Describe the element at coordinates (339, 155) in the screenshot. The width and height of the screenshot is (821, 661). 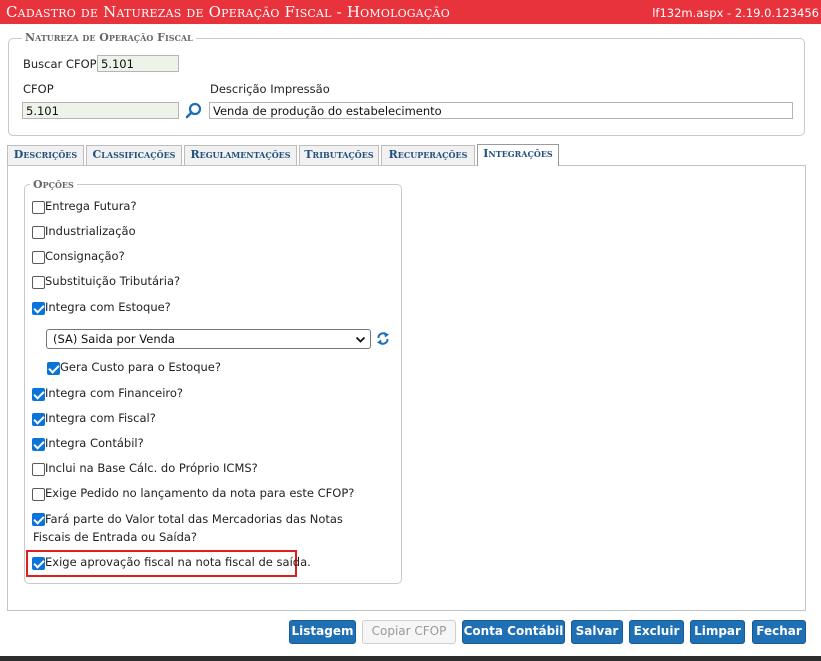
I see `tab-tributacoes: Tributações` at that location.